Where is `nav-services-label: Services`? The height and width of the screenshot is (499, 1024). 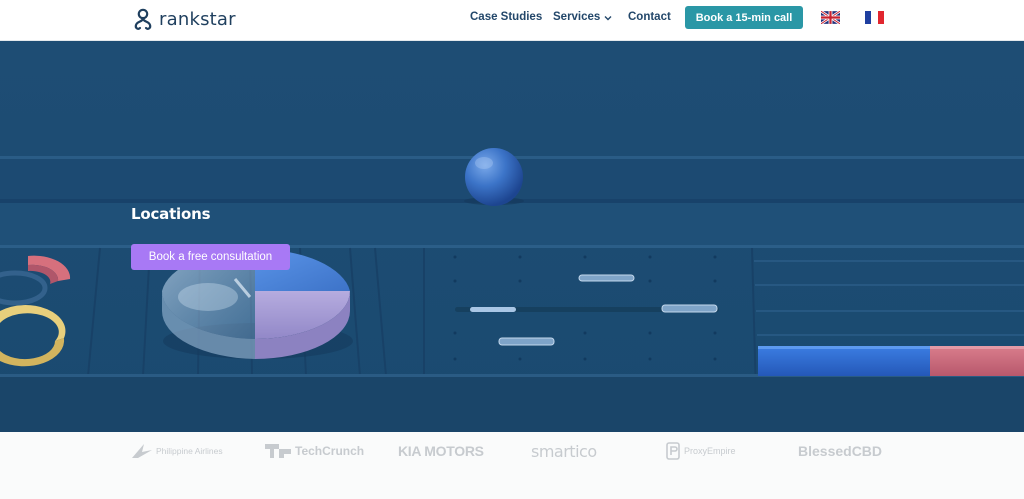 nav-services-label: Services is located at coordinates (577, 17).